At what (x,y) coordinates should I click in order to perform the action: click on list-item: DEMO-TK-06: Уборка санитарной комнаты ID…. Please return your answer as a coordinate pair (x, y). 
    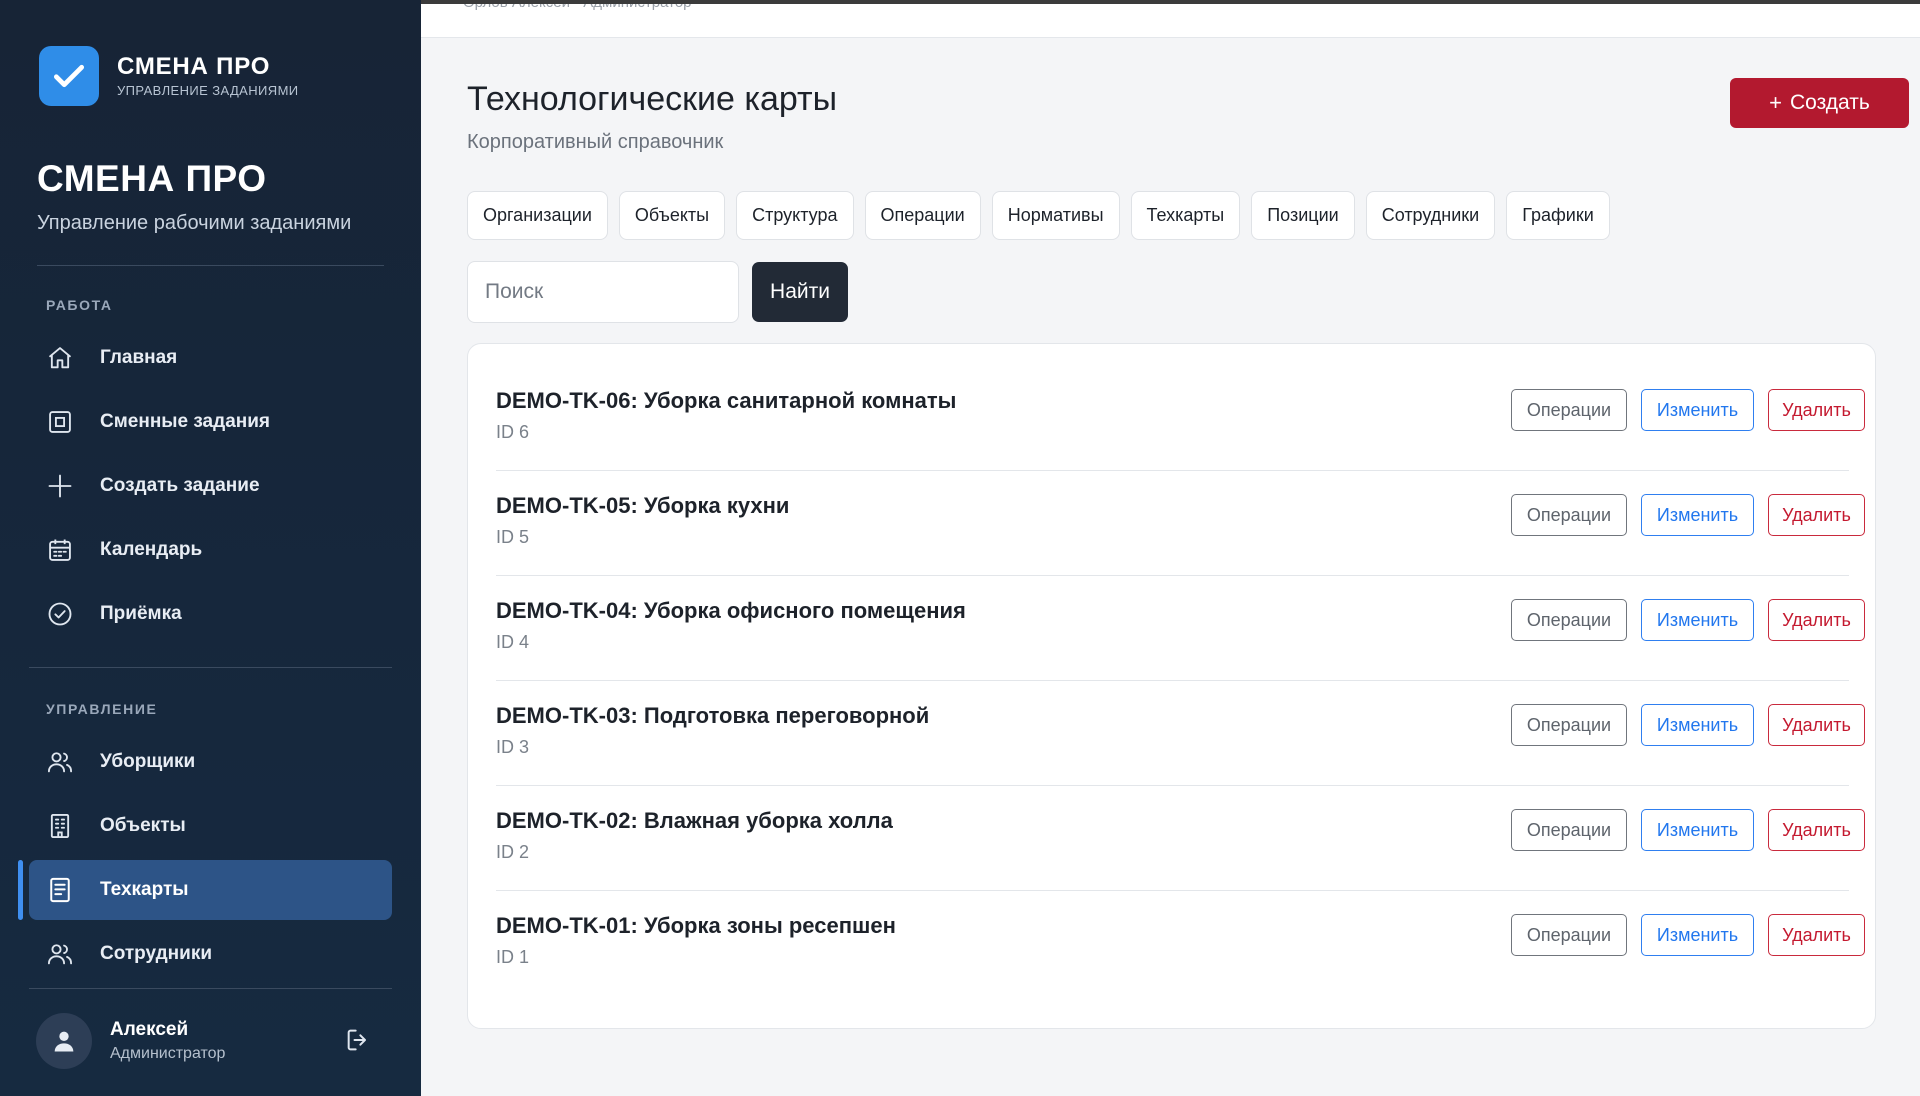
    Looking at the image, I should click on (1180, 418).